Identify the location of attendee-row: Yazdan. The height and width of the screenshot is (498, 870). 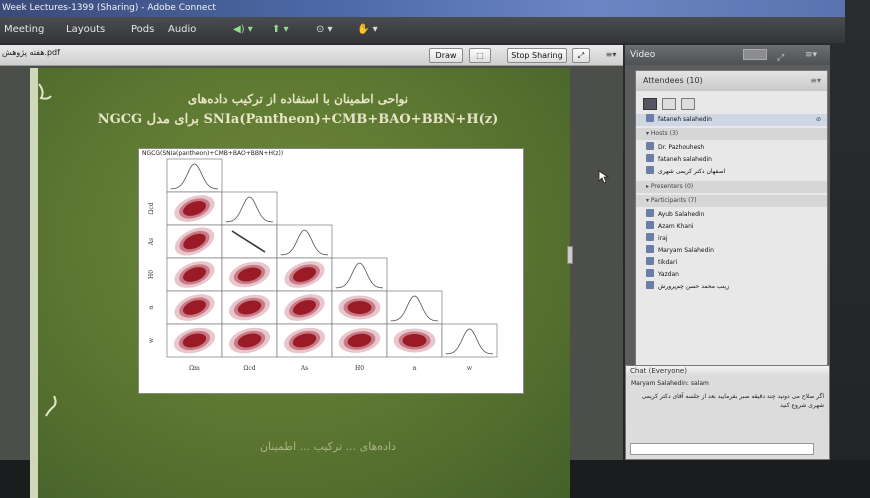
(731, 275).